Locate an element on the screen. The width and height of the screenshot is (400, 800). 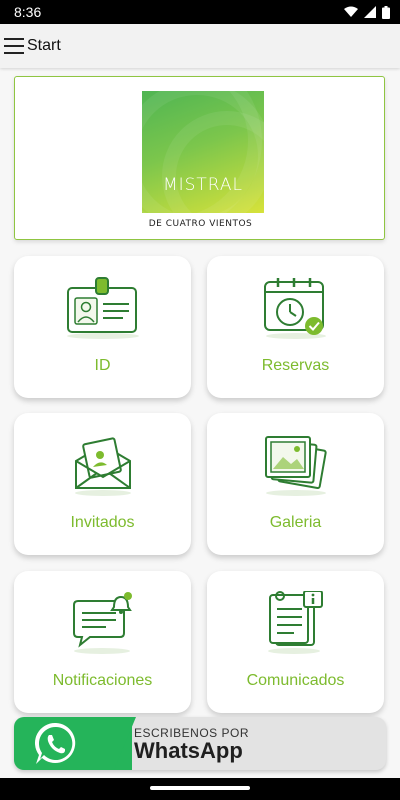
tile-label: Galeria is located at coordinates (295, 522).